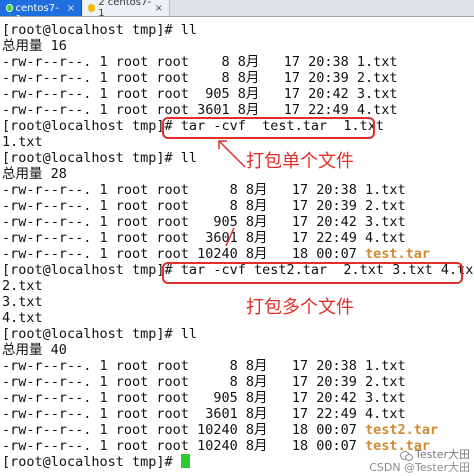 This screenshot has height=476, width=474. Describe the element at coordinates (41, 12) in the screenshot. I see `tab-session-1: 1 centos7-1 ×` at that location.